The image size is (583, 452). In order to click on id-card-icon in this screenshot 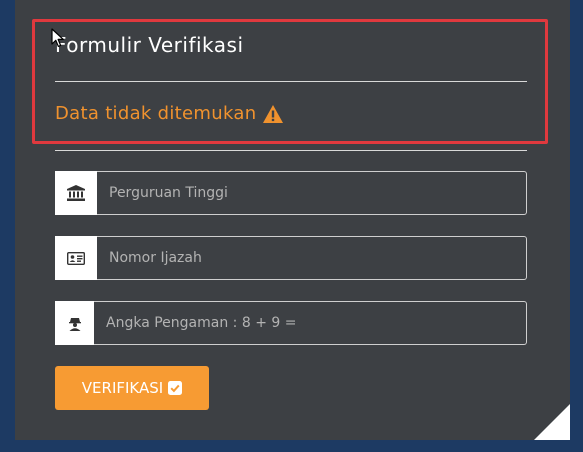, I will do `click(76, 258)`.